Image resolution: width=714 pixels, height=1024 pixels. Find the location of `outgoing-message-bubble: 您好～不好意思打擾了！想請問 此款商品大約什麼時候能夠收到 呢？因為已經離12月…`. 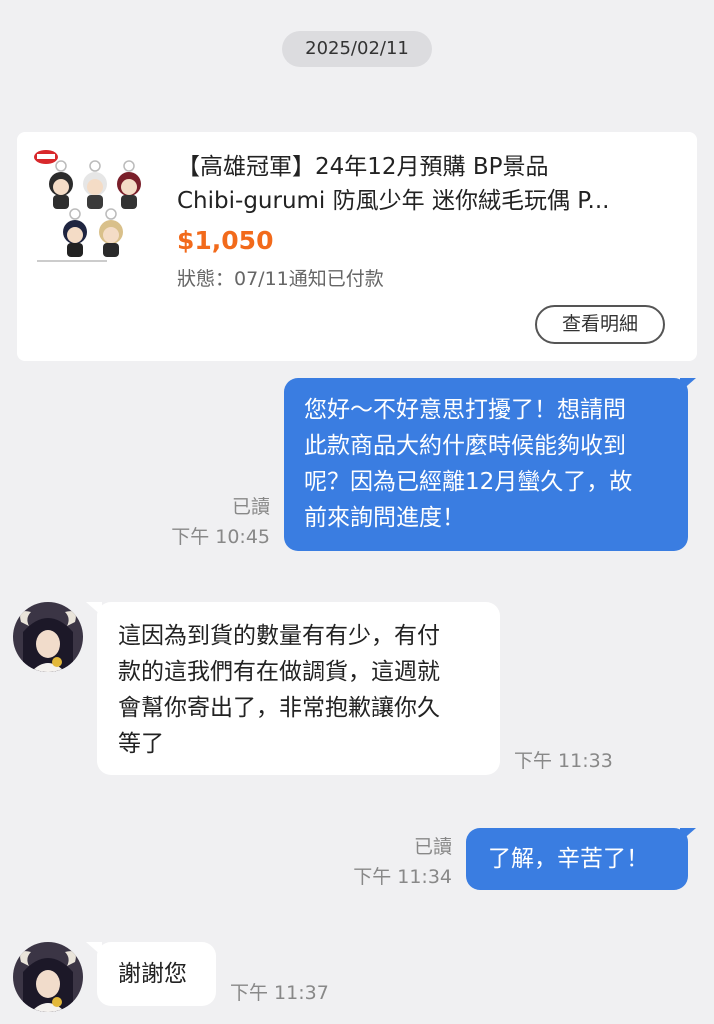

outgoing-message-bubble: 您好～不好意思打擾了！想請問 此款商品大約什麼時候能夠收到 呢？因為已經離12月… is located at coordinates (486, 464).